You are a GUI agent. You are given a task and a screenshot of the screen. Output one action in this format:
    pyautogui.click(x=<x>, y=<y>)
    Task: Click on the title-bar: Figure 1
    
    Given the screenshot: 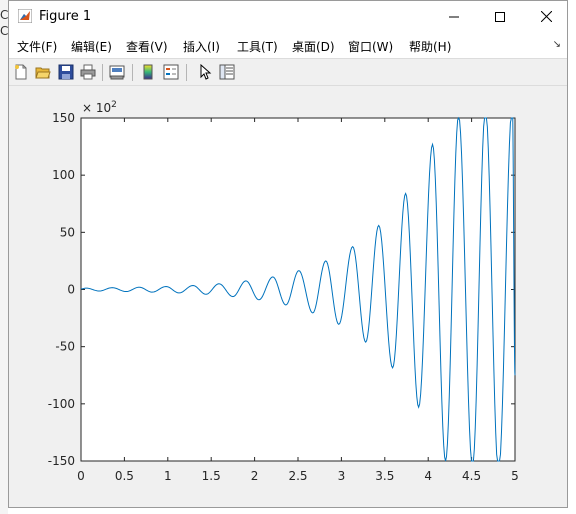 What is the action you would take?
    pyautogui.click(x=288, y=16)
    